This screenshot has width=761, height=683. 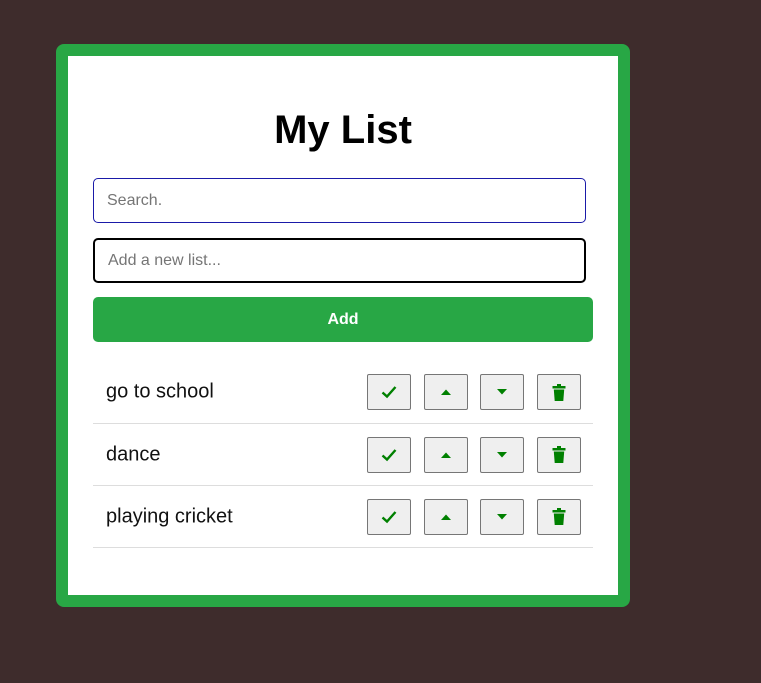 What do you see at coordinates (160, 391) in the screenshot?
I see `list-item-label: go to school` at bounding box center [160, 391].